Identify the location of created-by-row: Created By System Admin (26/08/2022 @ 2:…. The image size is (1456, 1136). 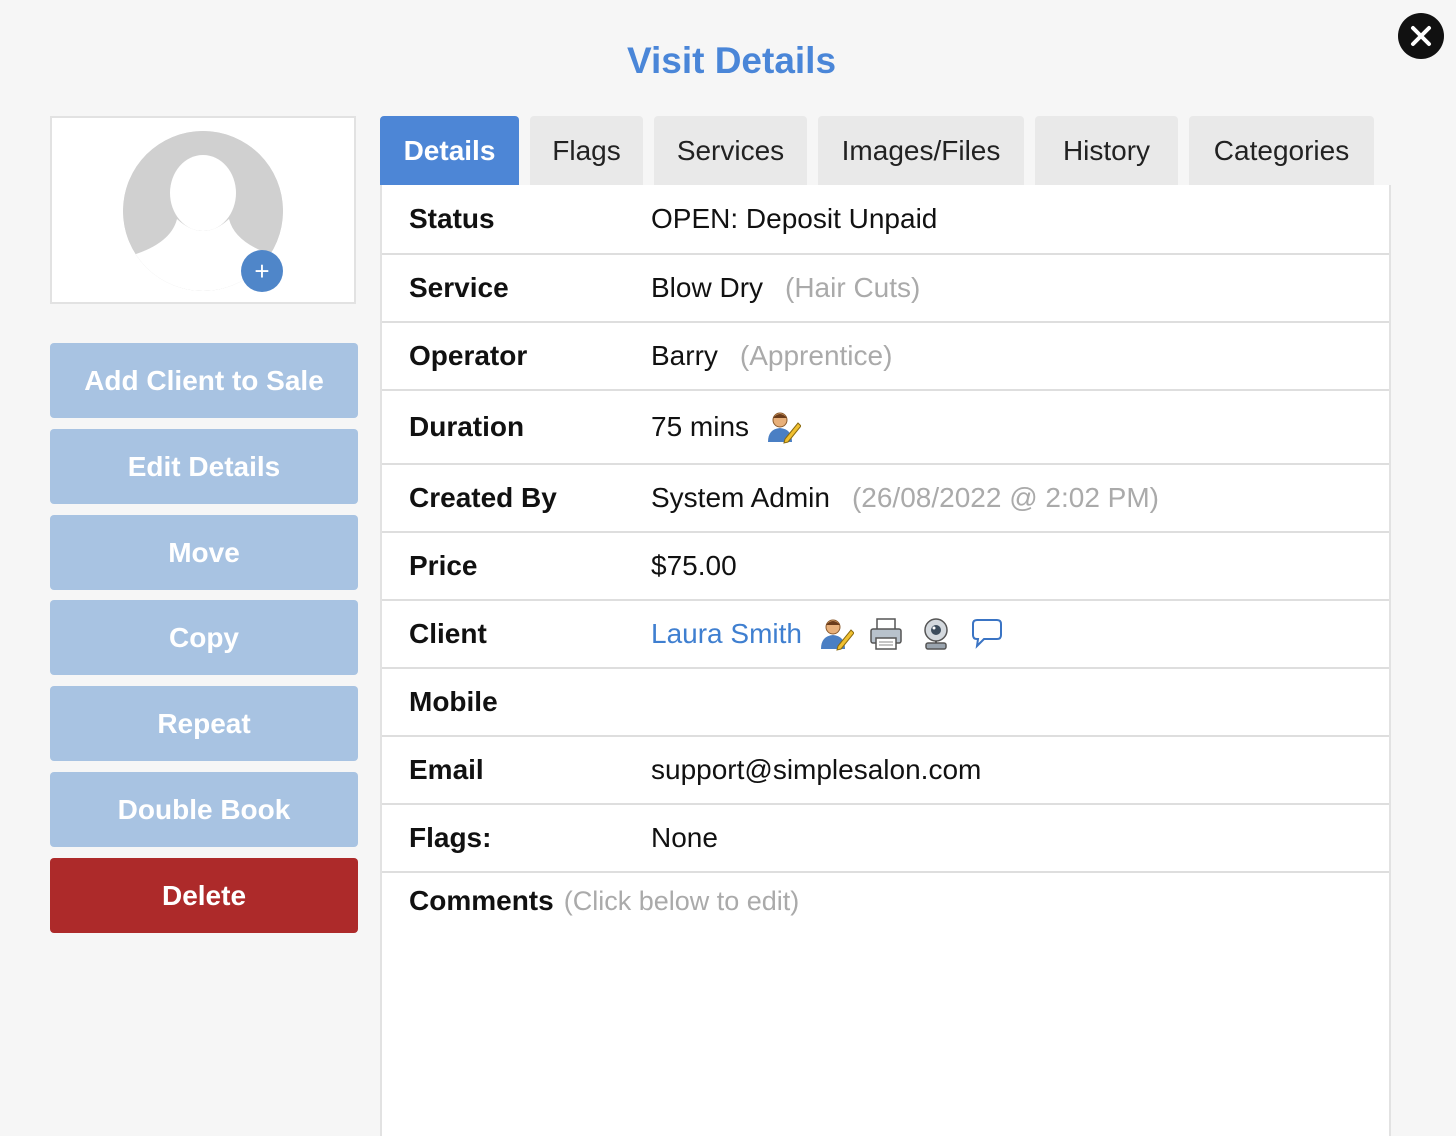
(885, 499).